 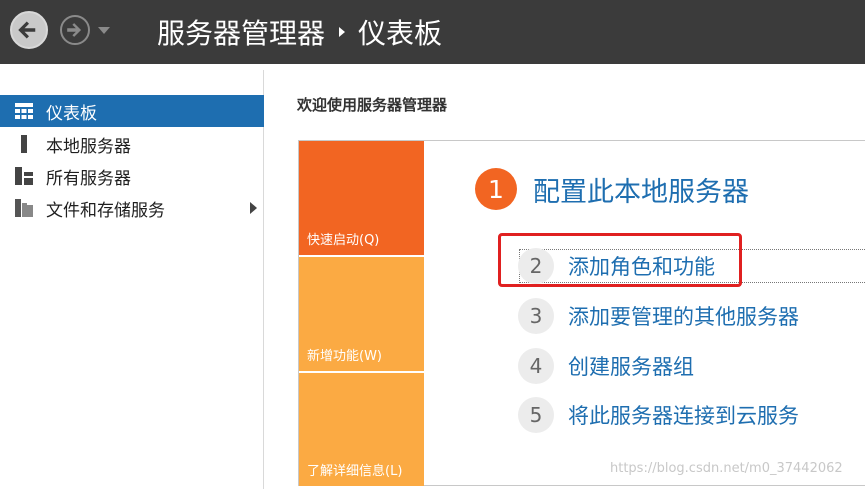 What do you see at coordinates (24, 208) in the screenshot?
I see `storage-icon` at bounding box center [24, 208].